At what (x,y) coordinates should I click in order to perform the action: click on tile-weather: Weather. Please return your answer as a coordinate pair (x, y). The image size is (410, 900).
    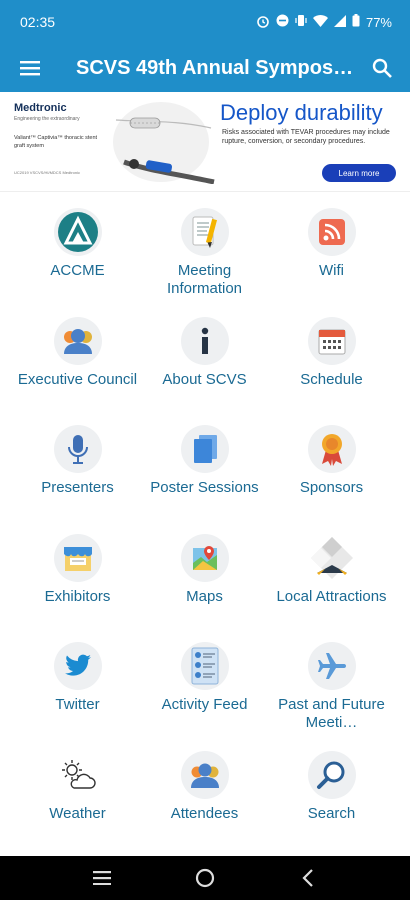
    Looking at the image, I should click on (77, 797).